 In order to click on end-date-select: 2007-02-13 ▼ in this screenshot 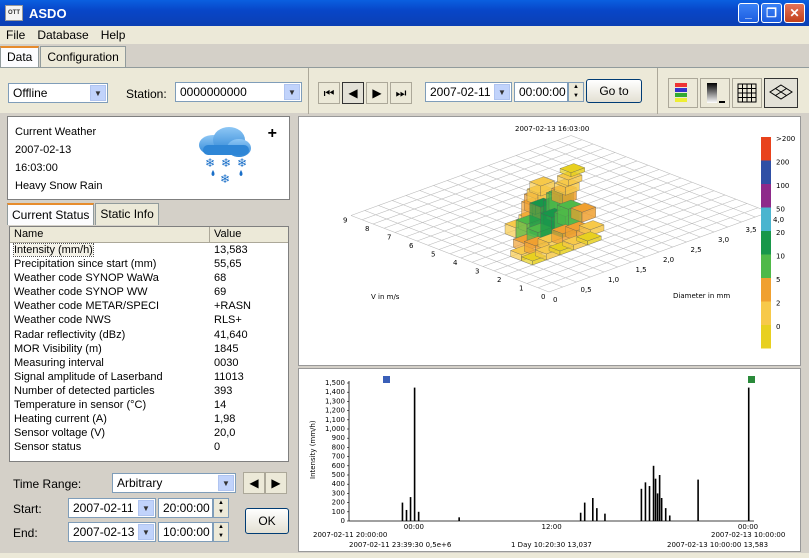, I will do `click(112, 532)`.